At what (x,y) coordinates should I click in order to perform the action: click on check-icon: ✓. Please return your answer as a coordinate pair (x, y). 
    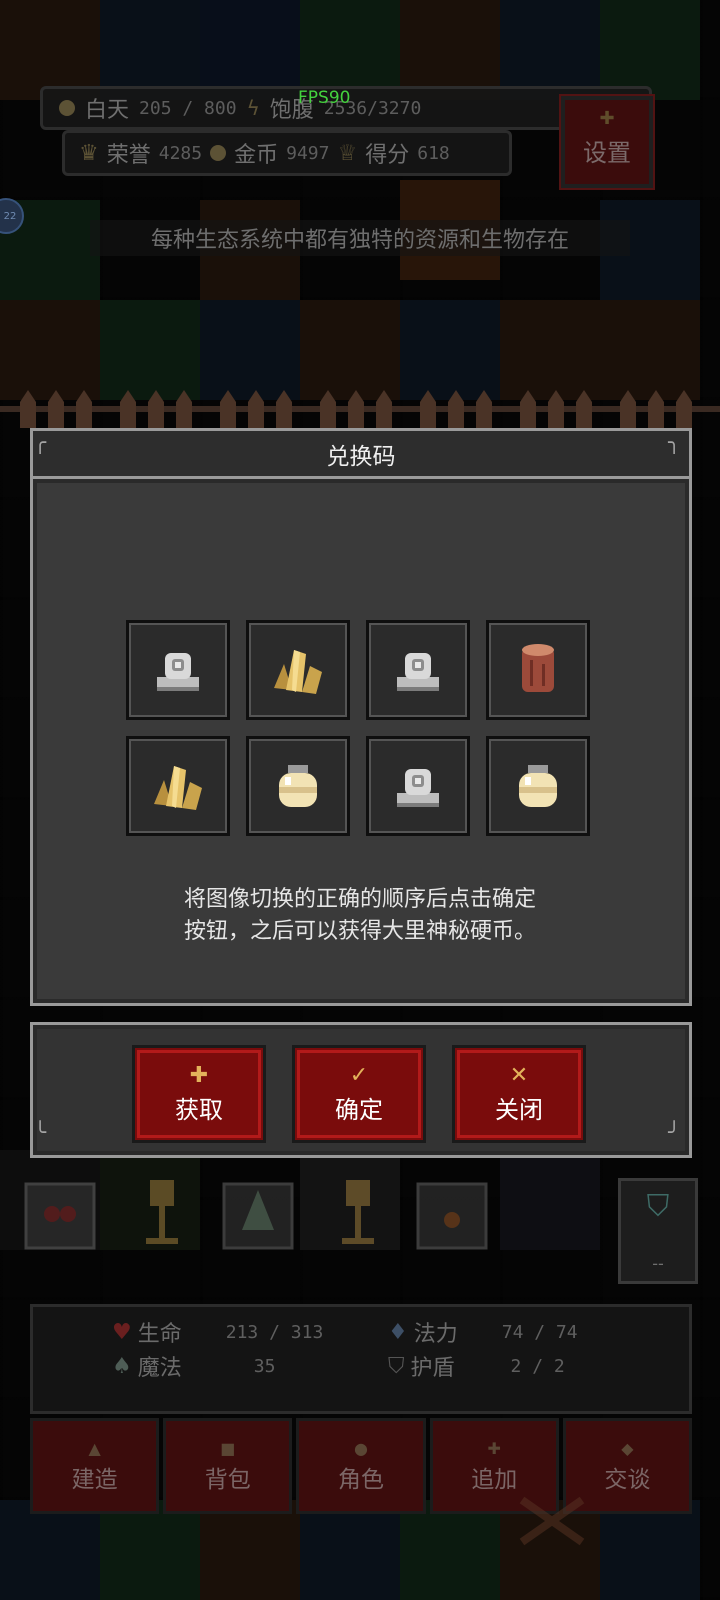
    Looking at the image, I should click on (359, 1075).